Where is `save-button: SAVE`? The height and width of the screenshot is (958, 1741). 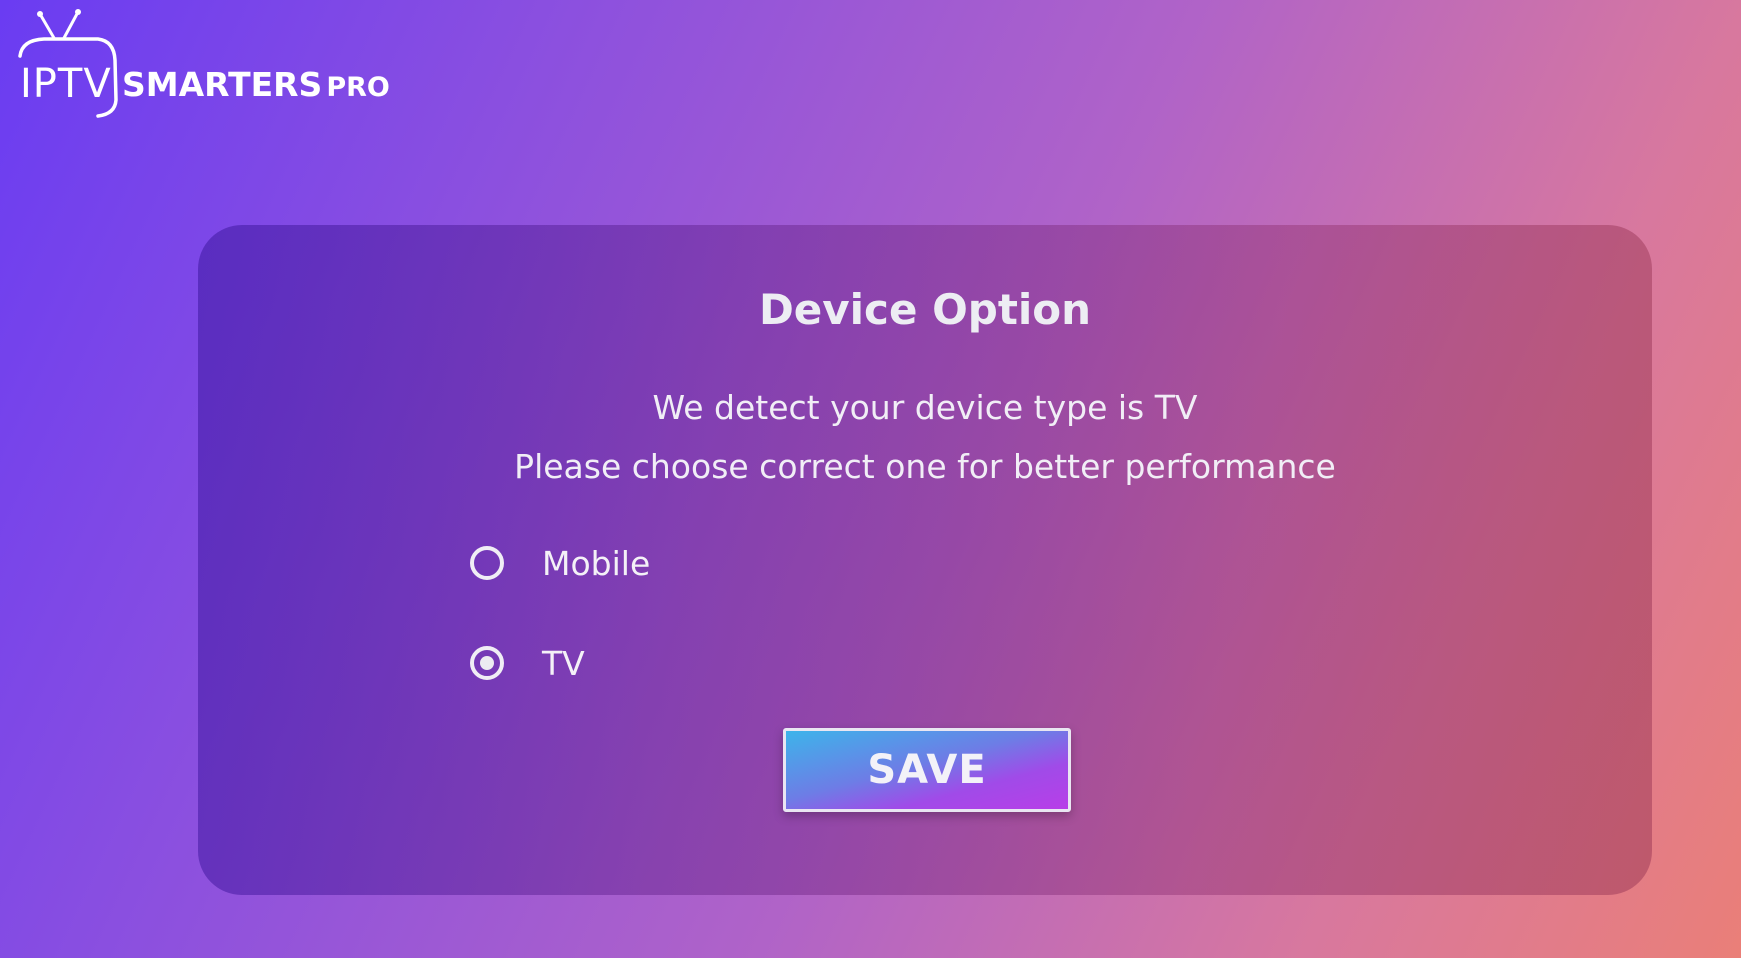
save-button: SAVE is located at coordinates (927, 770).